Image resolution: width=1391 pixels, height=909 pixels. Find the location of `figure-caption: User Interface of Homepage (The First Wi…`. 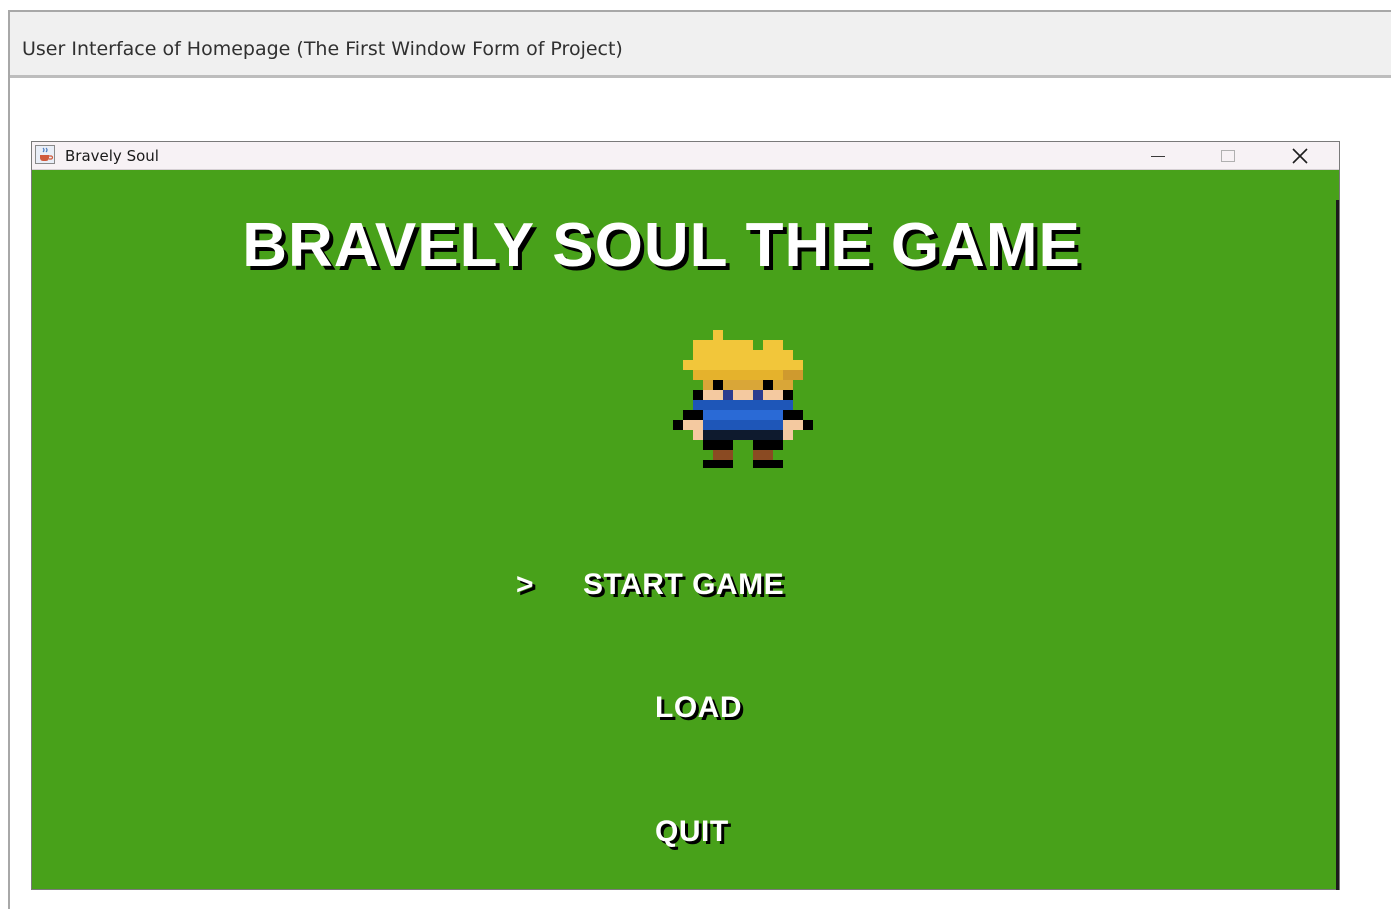

figure-caption: User Interface of Homepage (The First Wi… is located at coordinates (322, 49).